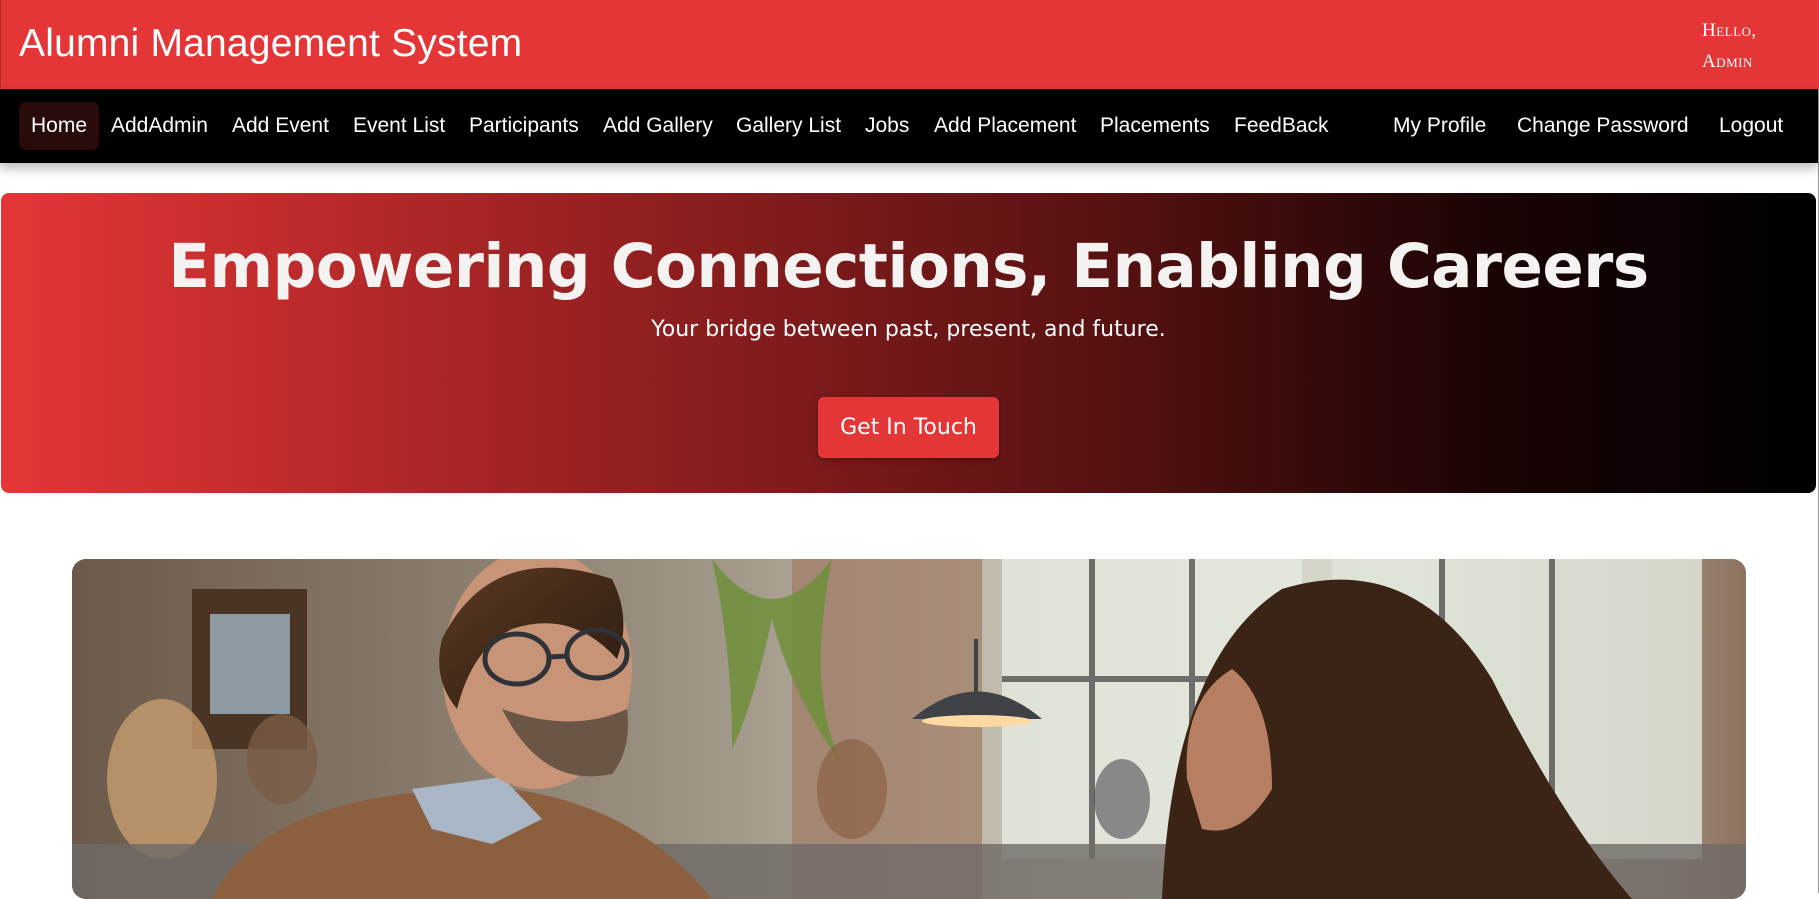  What do you see at coordinates (1727, 61) in the screenshot?
I see `greeting-username: Admin` at bounding box center [1727, 61].